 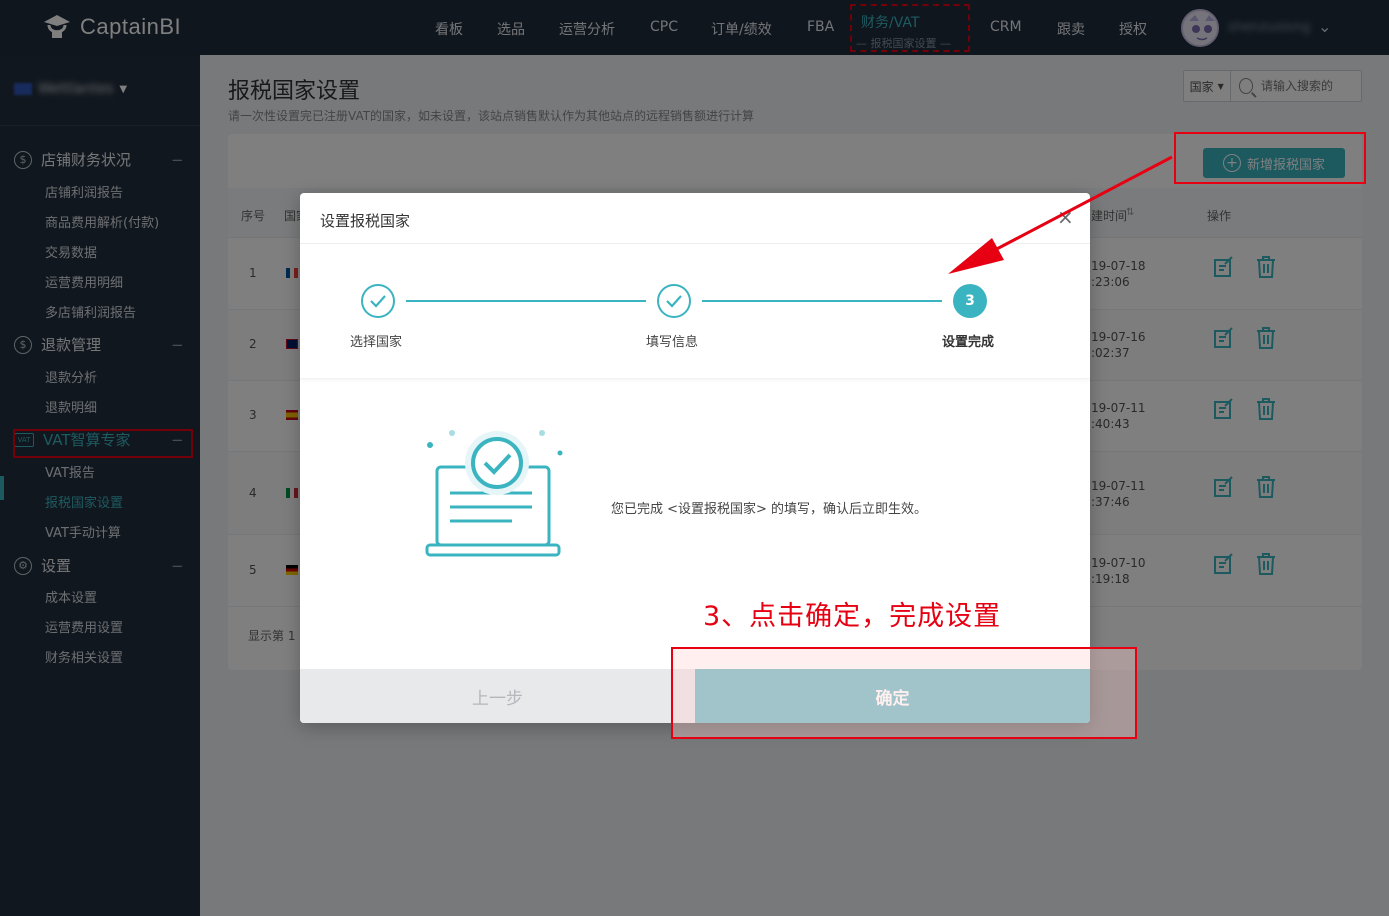 What do you see at coordinates (1060, 214) in the screenshot?
I see `annotation-arrow` at bounding box center [1060, 214].